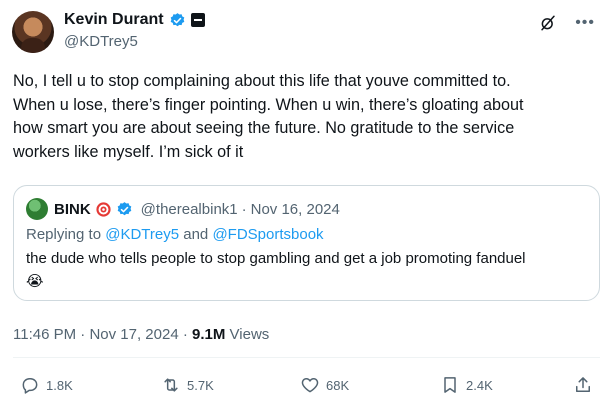 The image size is (609, 409). I want to click on verified-badge-icon, so click(177, 19).